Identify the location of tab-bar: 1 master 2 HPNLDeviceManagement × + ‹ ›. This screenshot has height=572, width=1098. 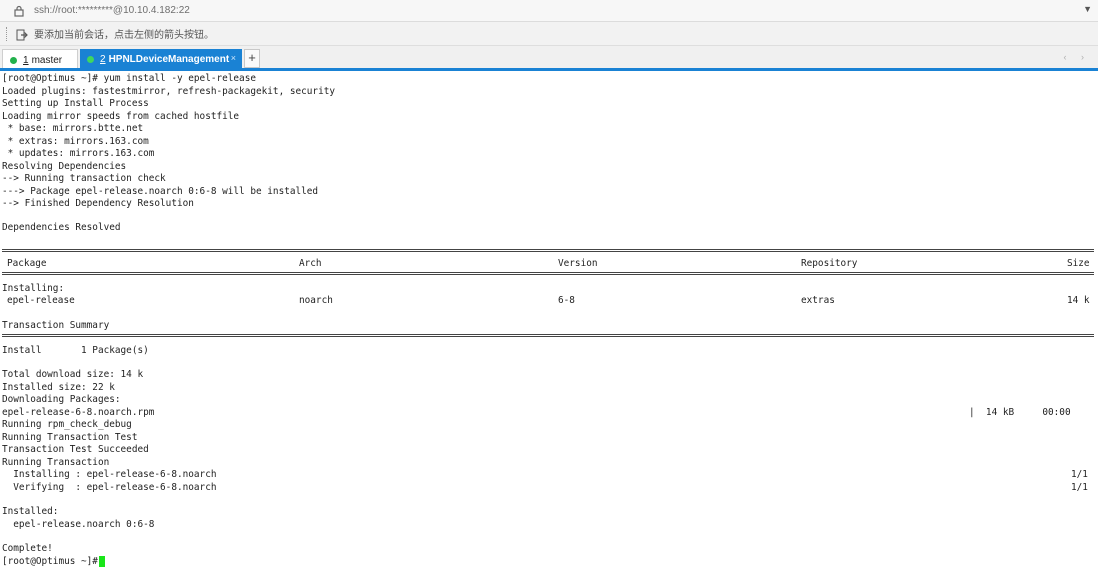
(549, 58).